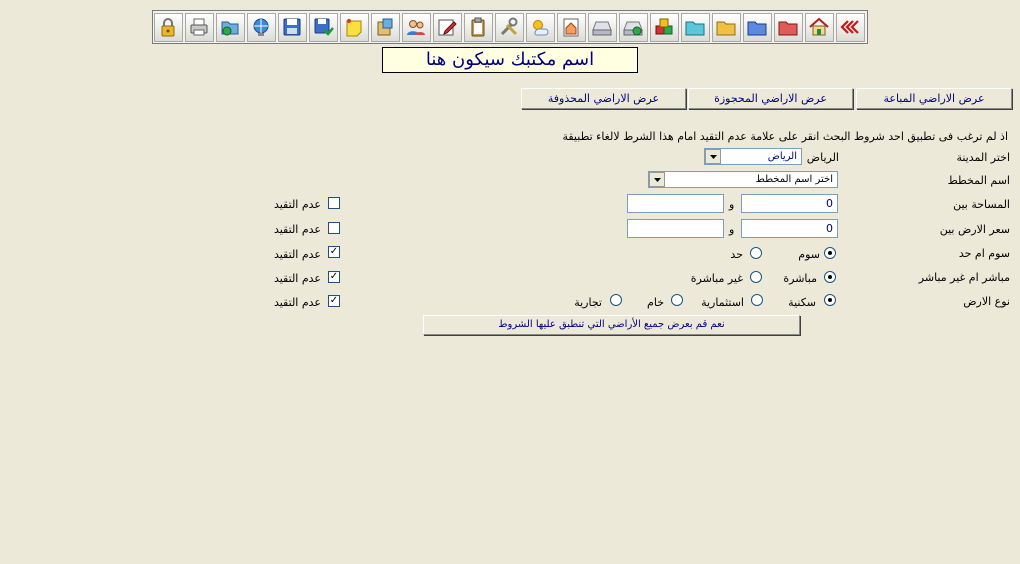  I want to click on edit-icon, so click(448, 27).